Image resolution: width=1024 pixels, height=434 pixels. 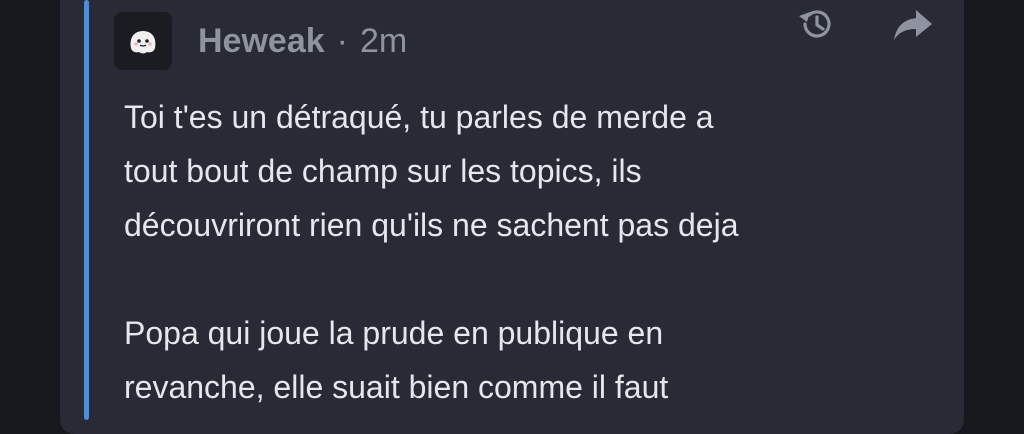 I want to click on history-icon, so click(x=816, y=26).